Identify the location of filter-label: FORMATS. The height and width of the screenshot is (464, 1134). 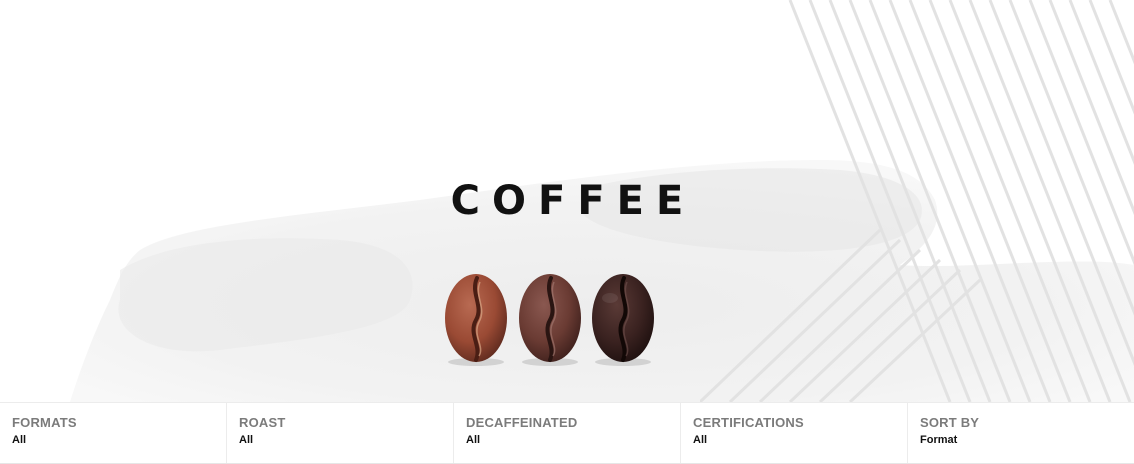
(44, 422).